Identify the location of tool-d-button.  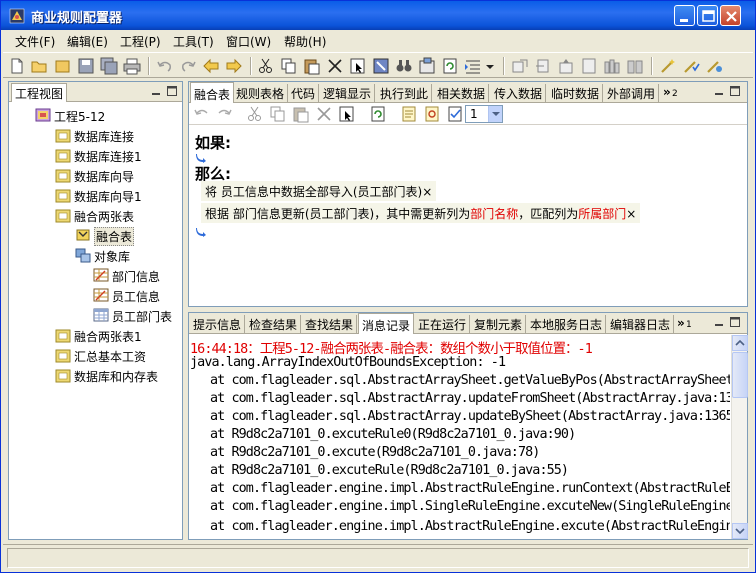
(589, 66).